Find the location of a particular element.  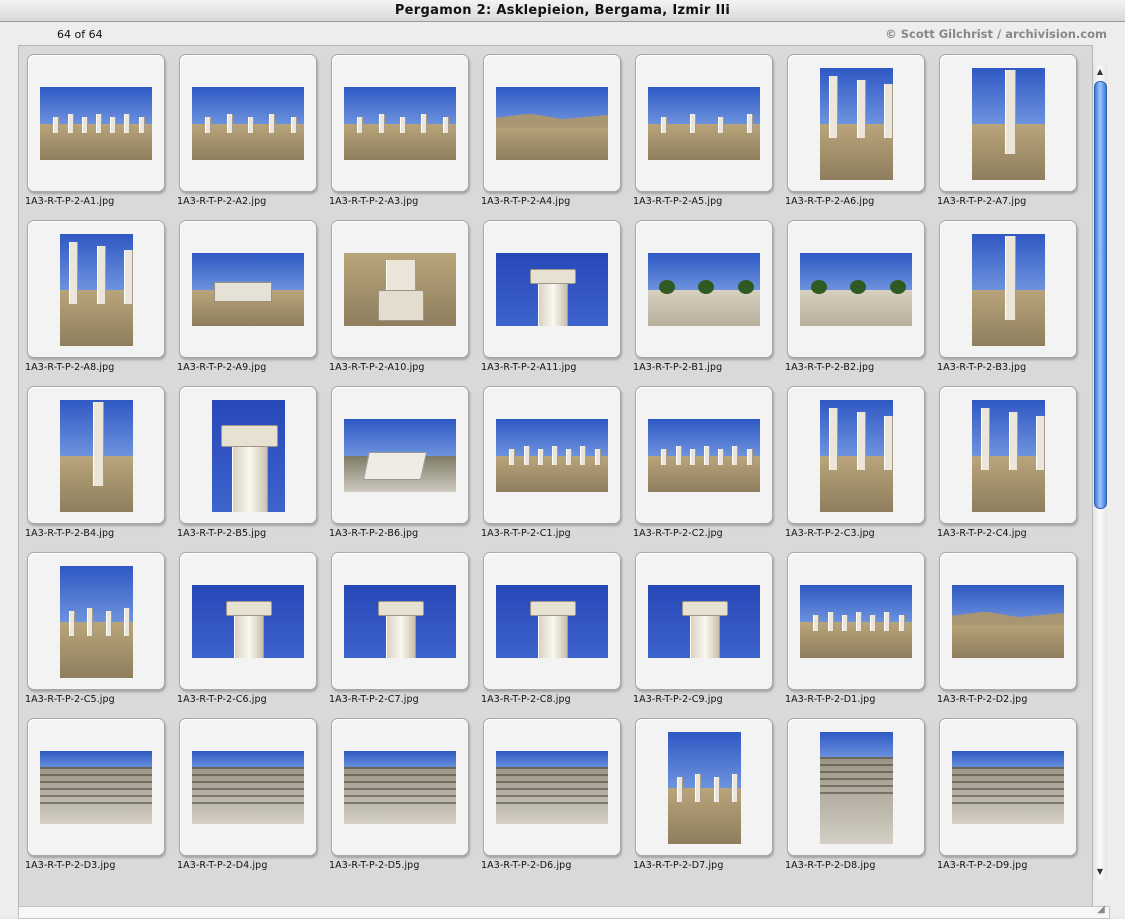

slide-thumbnail: 1A3-R-T-P-2-B3.jpg is located at coordinates (1013, 303).